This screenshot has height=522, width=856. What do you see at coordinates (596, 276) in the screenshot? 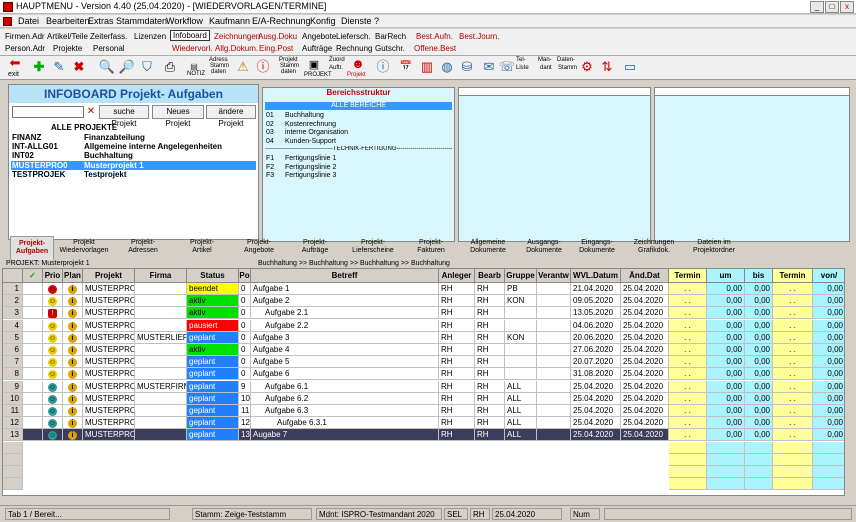
I see `col-header-wvldatum: WVL.Datum` at bounding box center [596, 276].